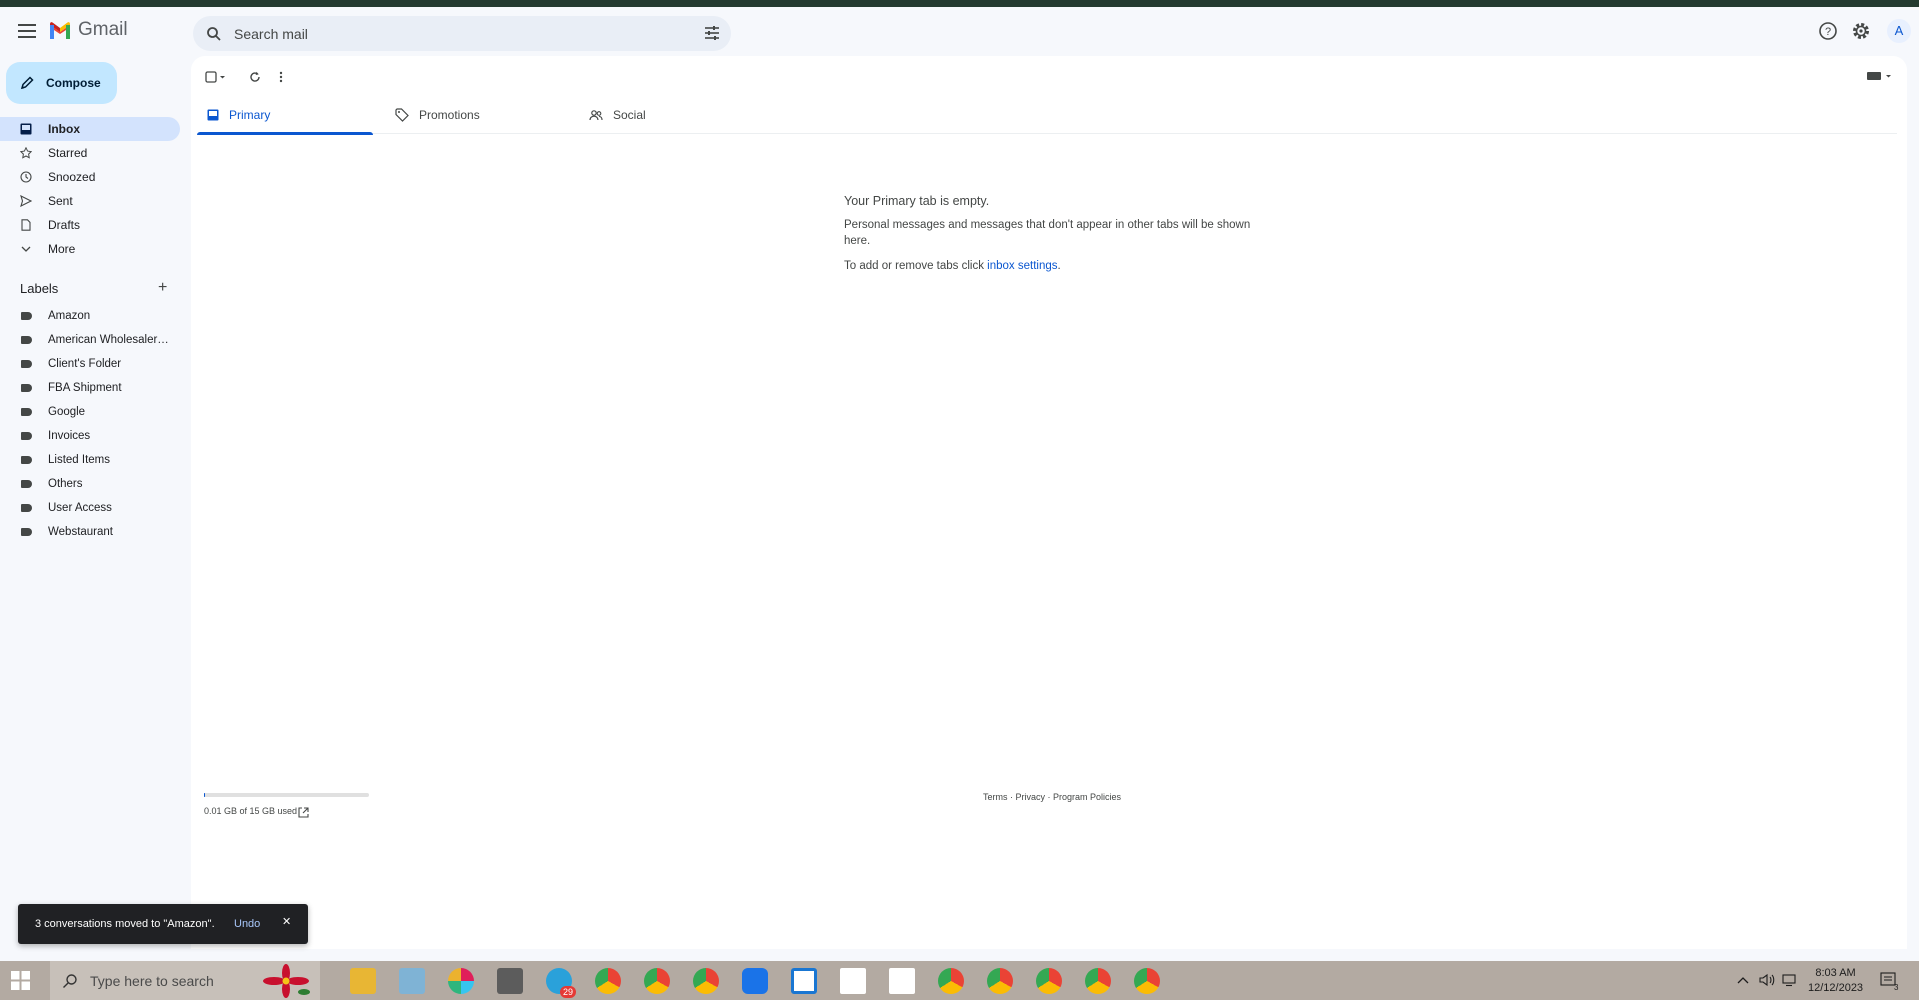 The width and height of the screenshot is (1919, 1000). I want to click on footer-links: Terms · Privacy · Program Policies, so click(1052, 797).